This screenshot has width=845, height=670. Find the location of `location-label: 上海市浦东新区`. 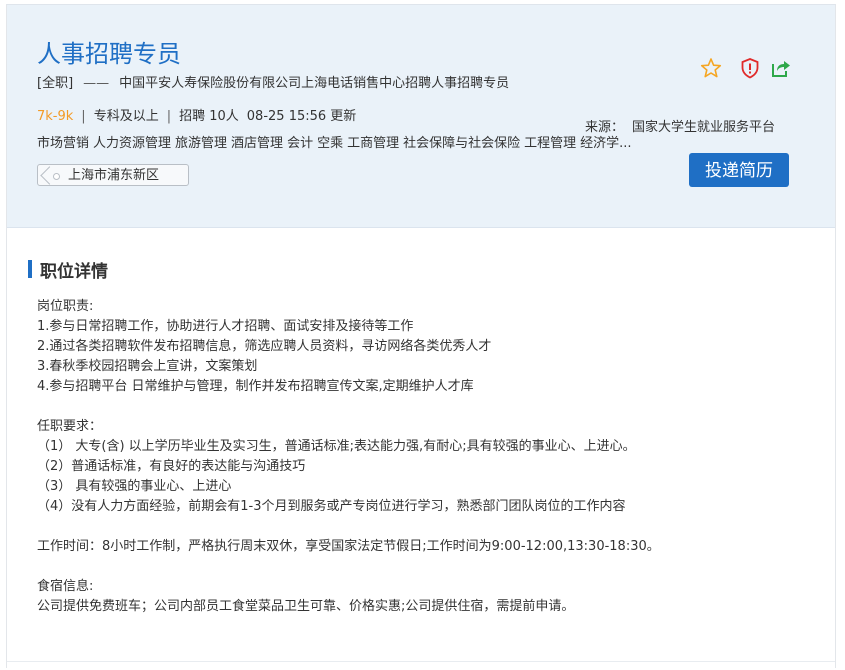

location-label: 上海市浦东新区 is located at coordinates (114, 175).